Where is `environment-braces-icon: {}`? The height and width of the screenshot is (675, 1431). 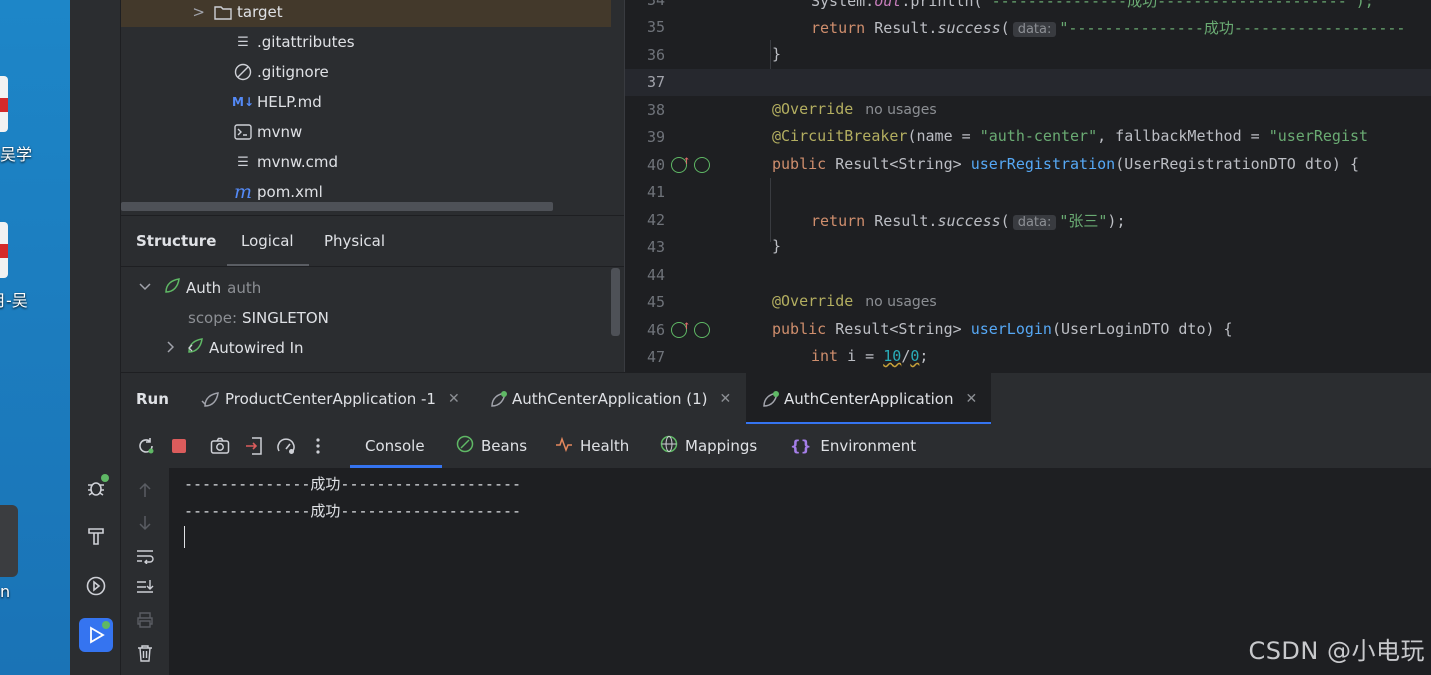
environment-braces-icon: {} is located at coordinates (801, 446).